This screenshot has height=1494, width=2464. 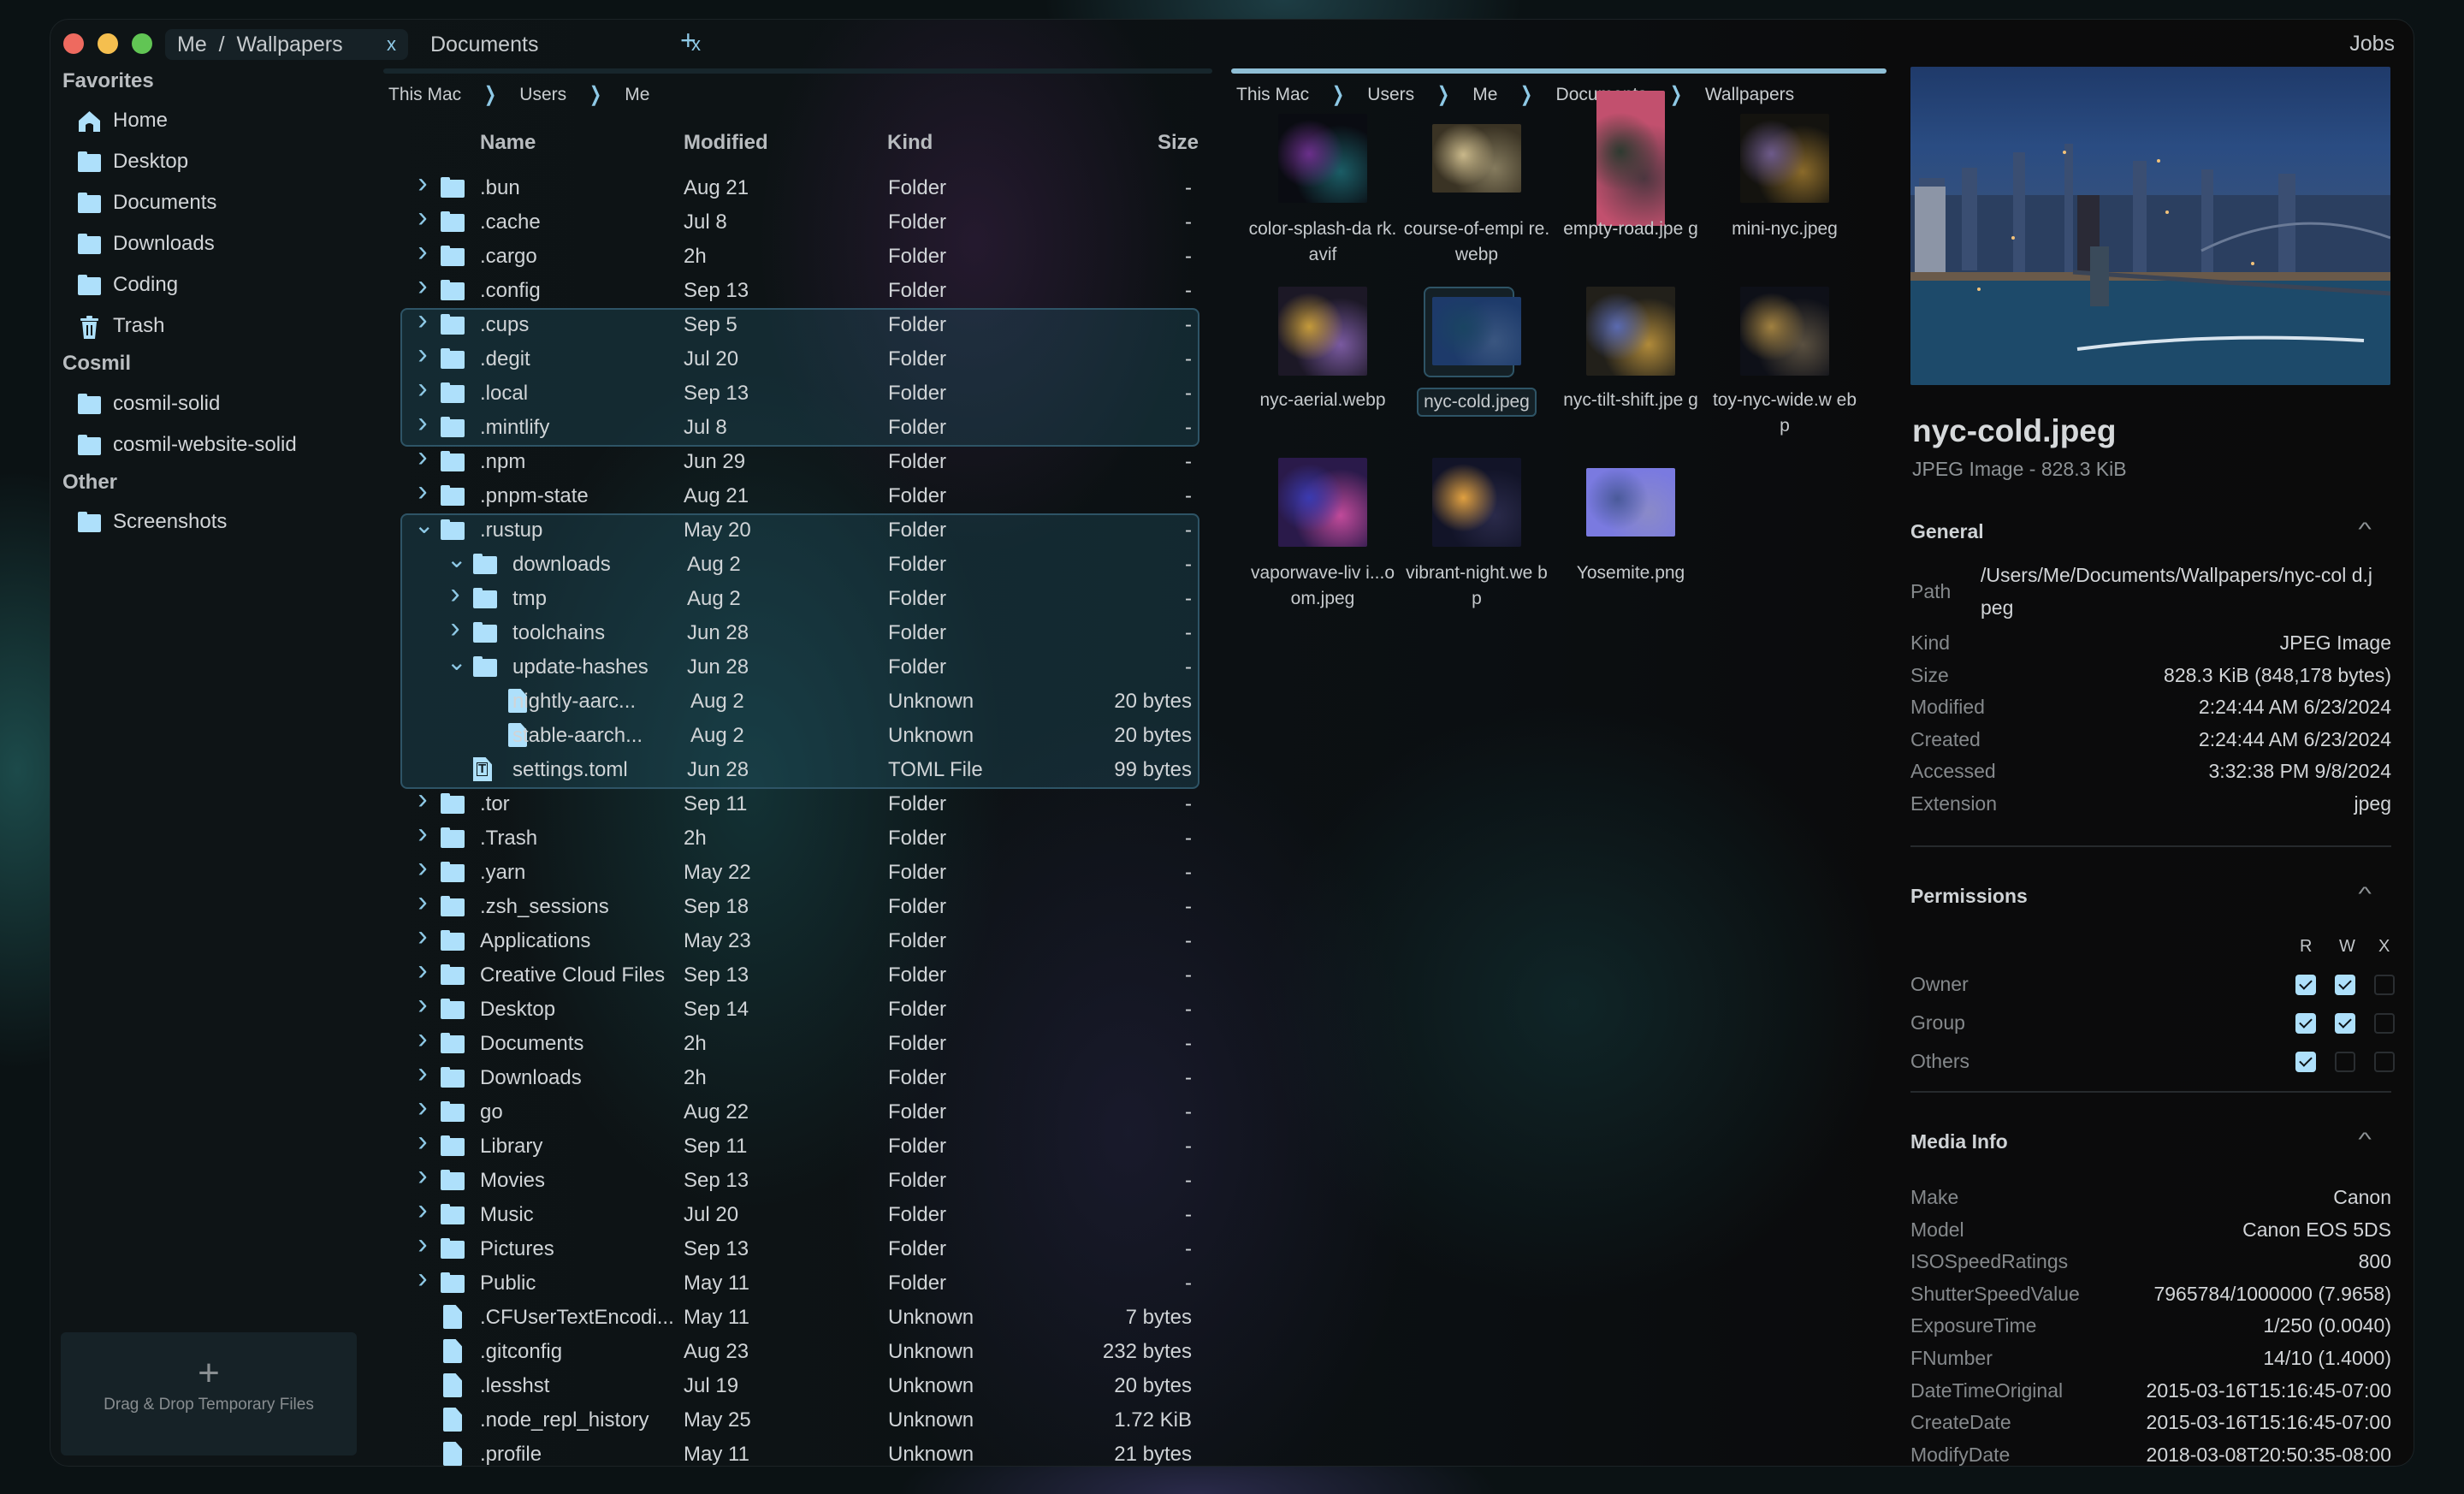 I want to click on table-row: › .pnpm-state Aug 21 Folder -, so click(x=797, y=494).